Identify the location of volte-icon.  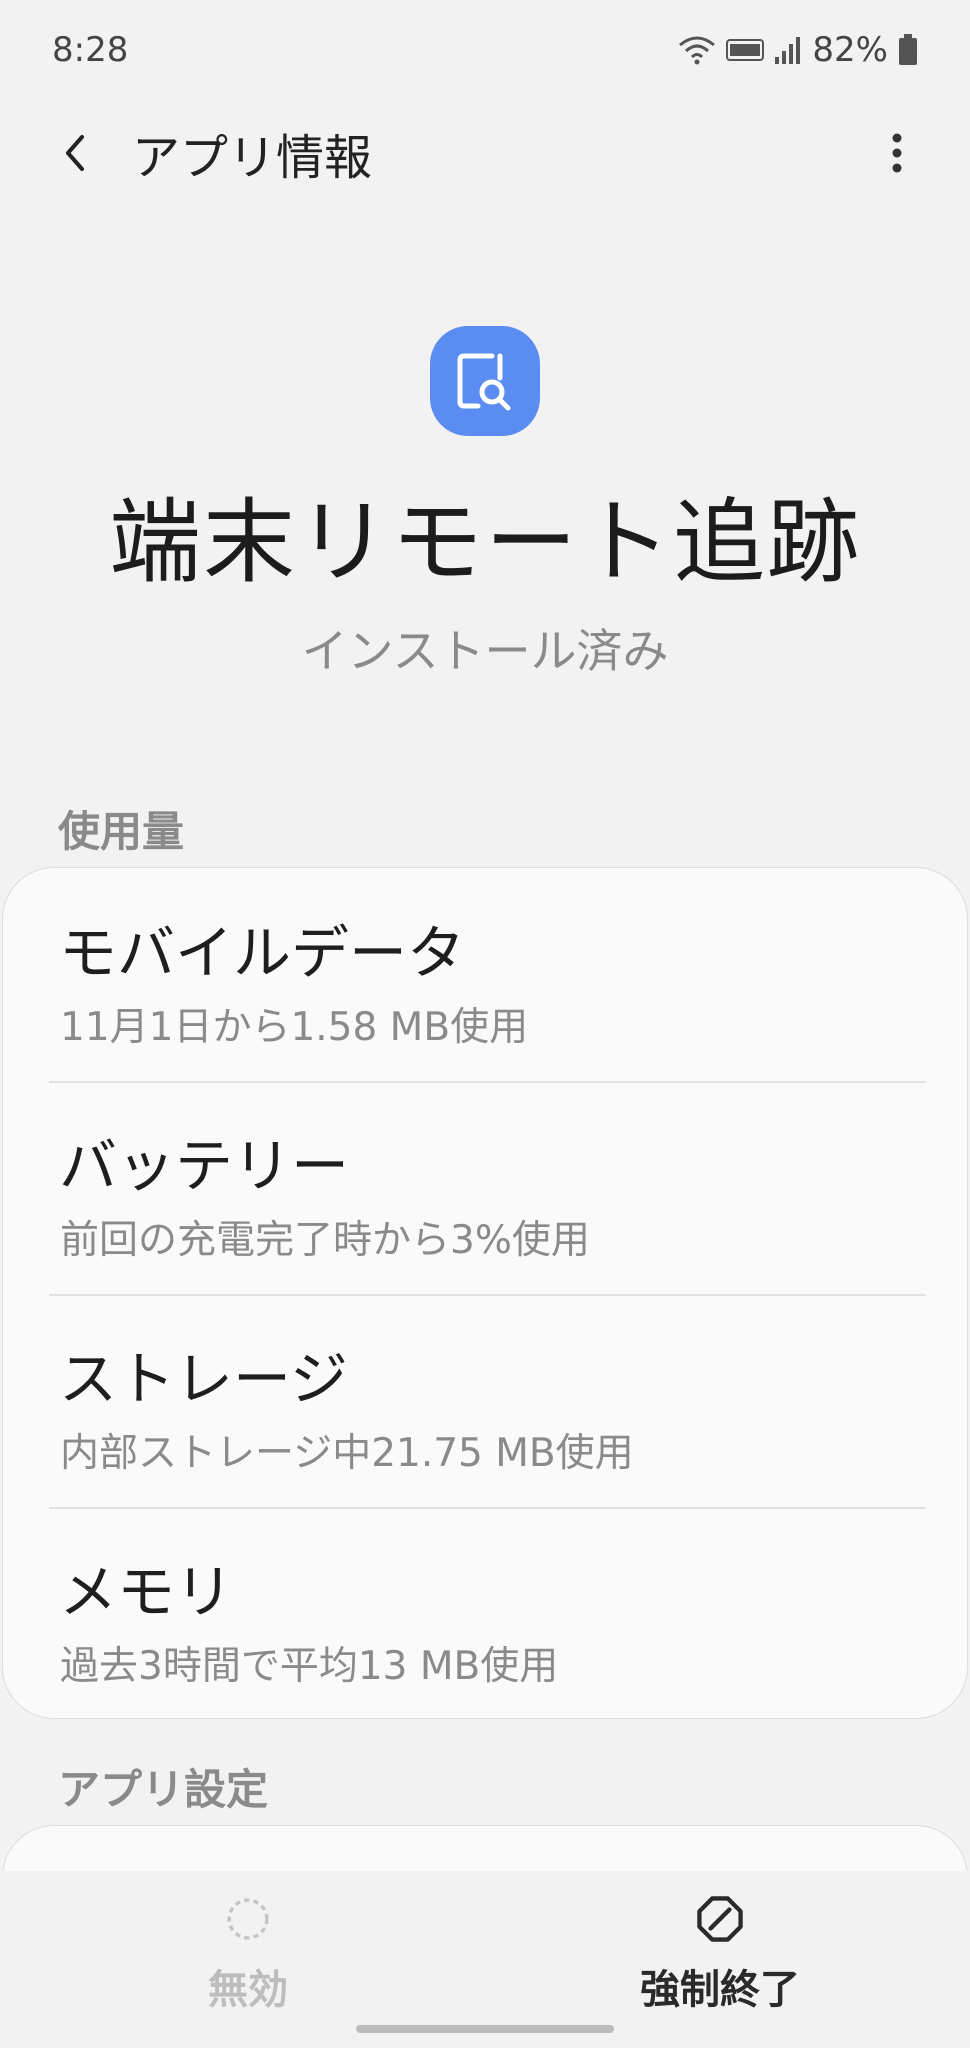
(745, 50).